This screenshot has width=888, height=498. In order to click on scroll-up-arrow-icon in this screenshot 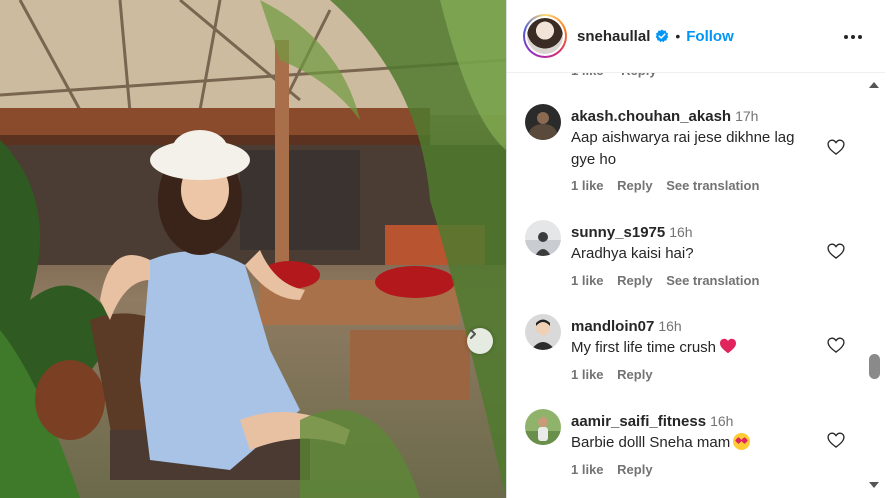, I will do `click(874, 85)`.